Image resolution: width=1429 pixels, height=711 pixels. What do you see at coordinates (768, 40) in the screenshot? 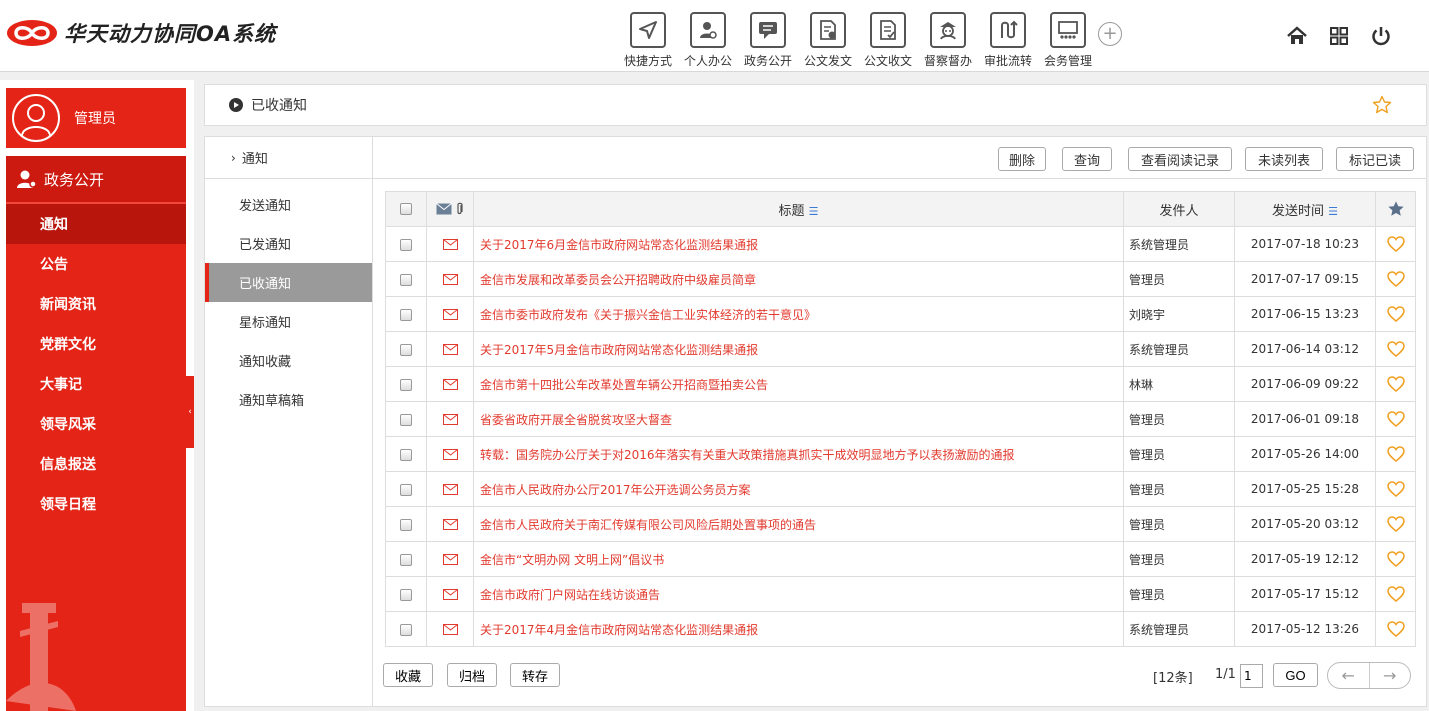
I see `topnav-public-affairs: 政务公开` at bounding box center [768, 40].